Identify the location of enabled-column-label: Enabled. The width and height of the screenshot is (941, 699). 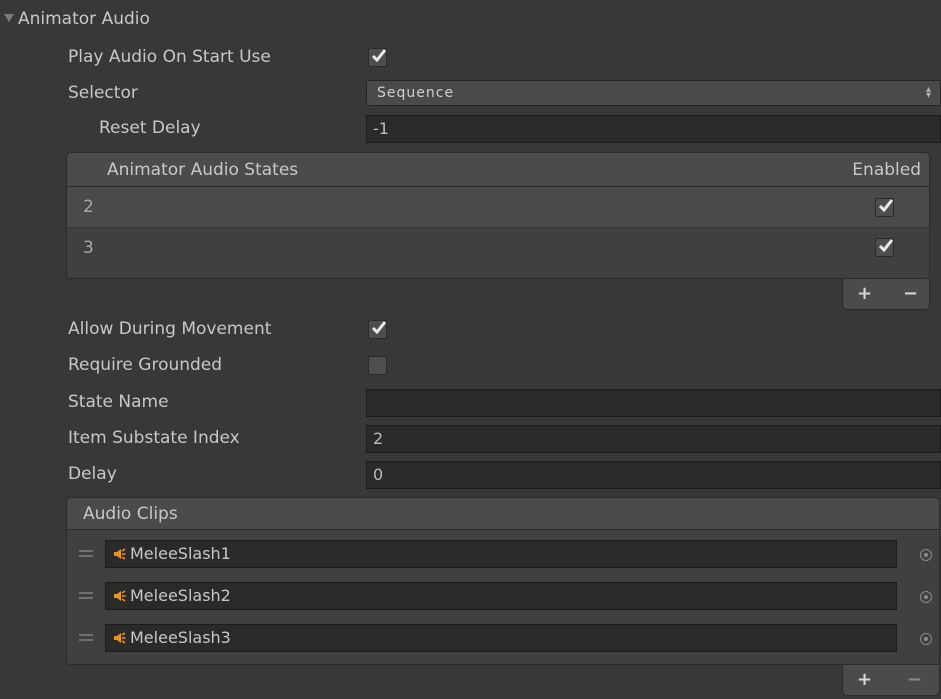
(886, 170).